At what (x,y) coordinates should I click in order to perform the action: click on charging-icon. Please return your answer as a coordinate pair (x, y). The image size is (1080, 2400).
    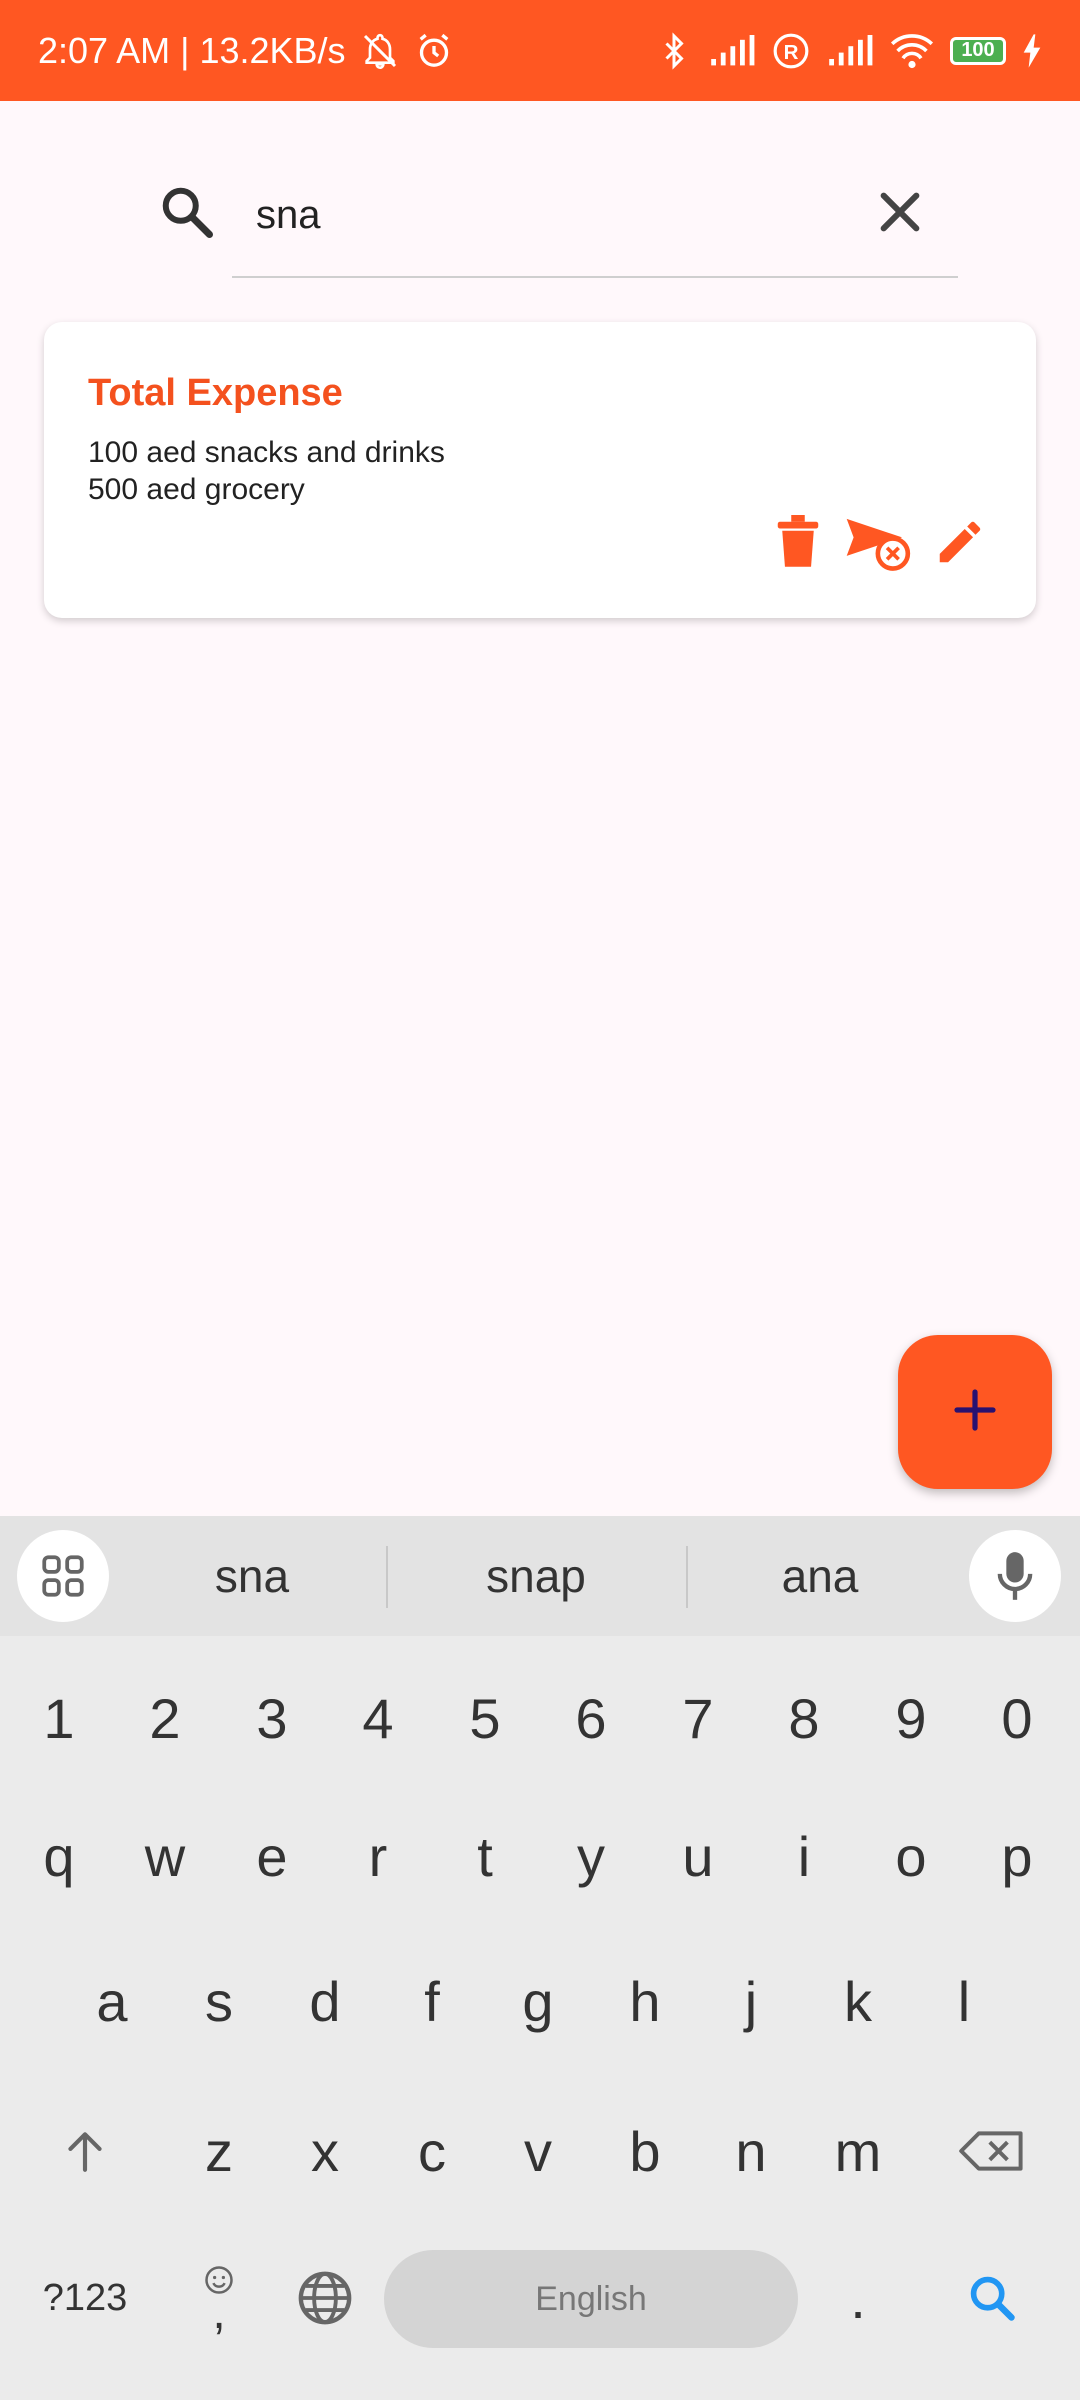
    Looking at the image, I should click on (1032, 50).